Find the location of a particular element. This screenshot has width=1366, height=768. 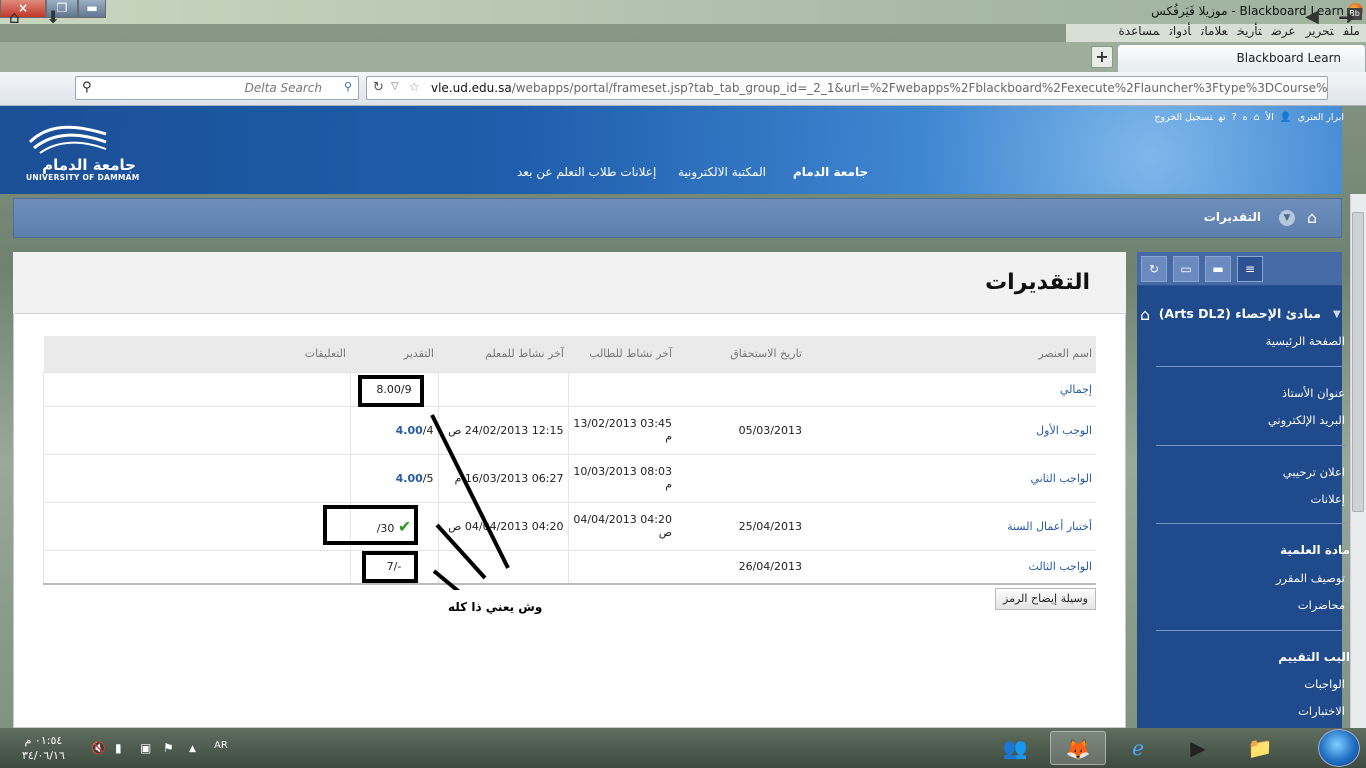

university-logo-icon is located at coordinates (67, 139).